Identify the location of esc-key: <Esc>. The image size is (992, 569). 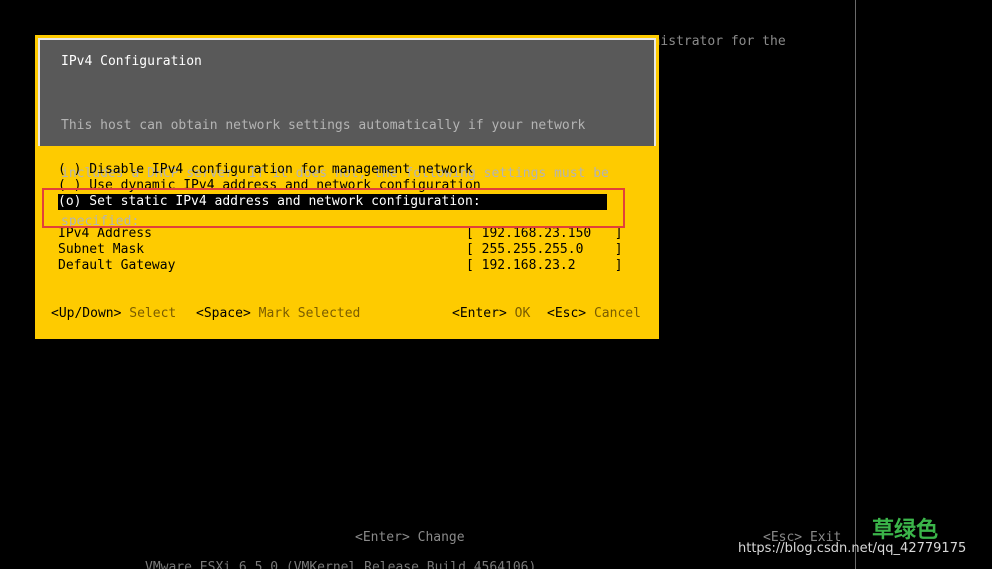
(567, 313).